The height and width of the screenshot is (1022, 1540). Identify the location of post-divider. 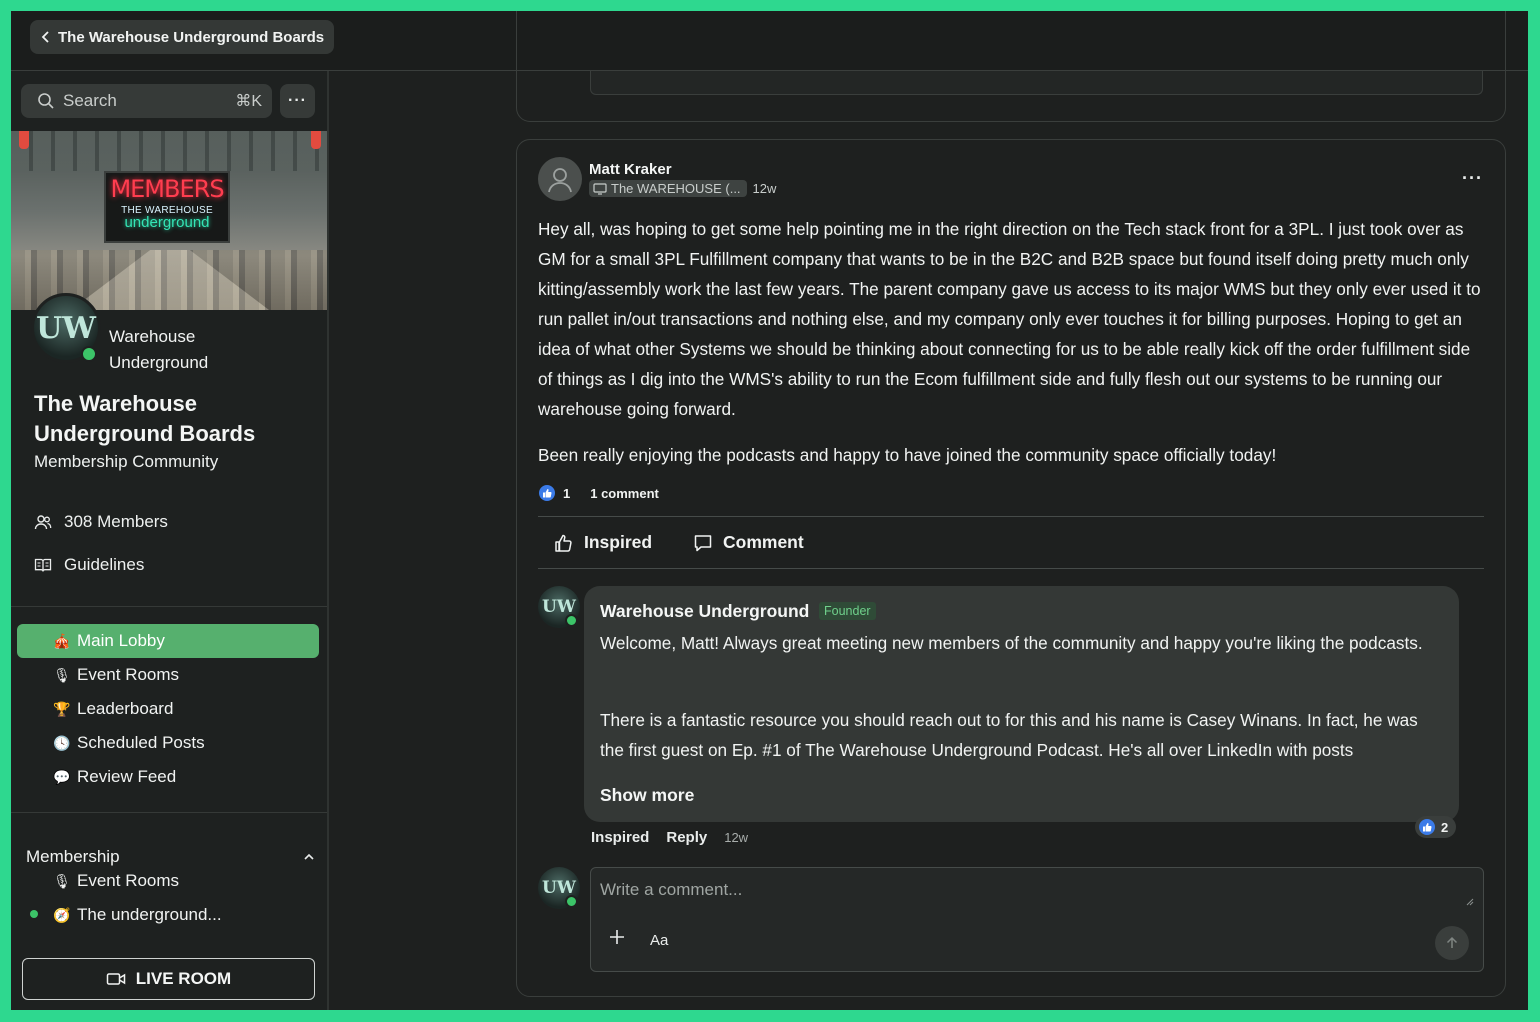
(1011, 568).